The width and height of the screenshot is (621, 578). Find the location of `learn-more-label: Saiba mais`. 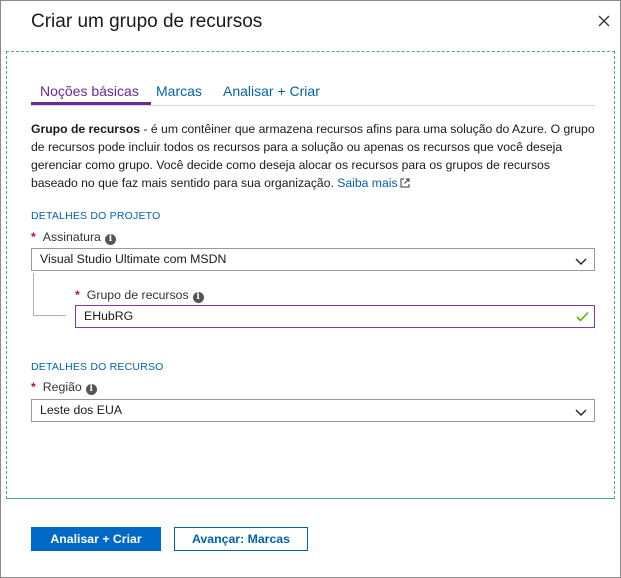

learn-more-label: Saiba mais is located at coordinates (367, 183).